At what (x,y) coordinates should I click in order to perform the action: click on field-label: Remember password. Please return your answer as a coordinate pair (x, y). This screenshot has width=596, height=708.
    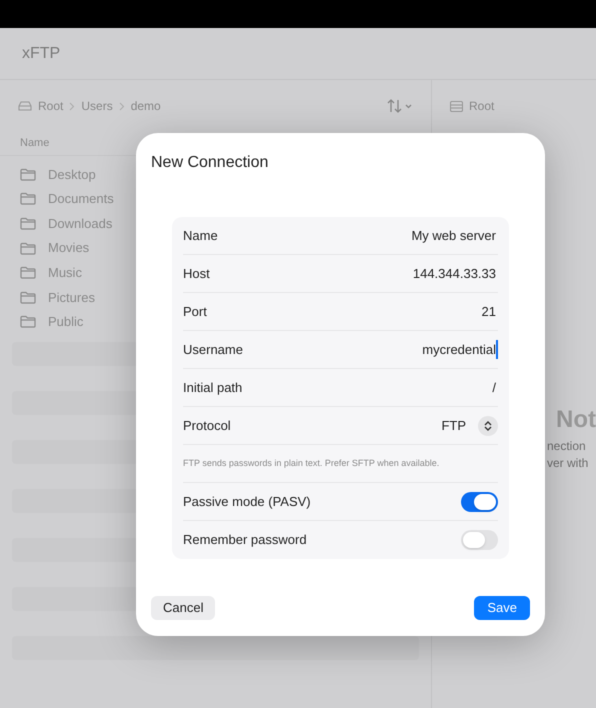
    Looking at the image, I should click on (245, 540).